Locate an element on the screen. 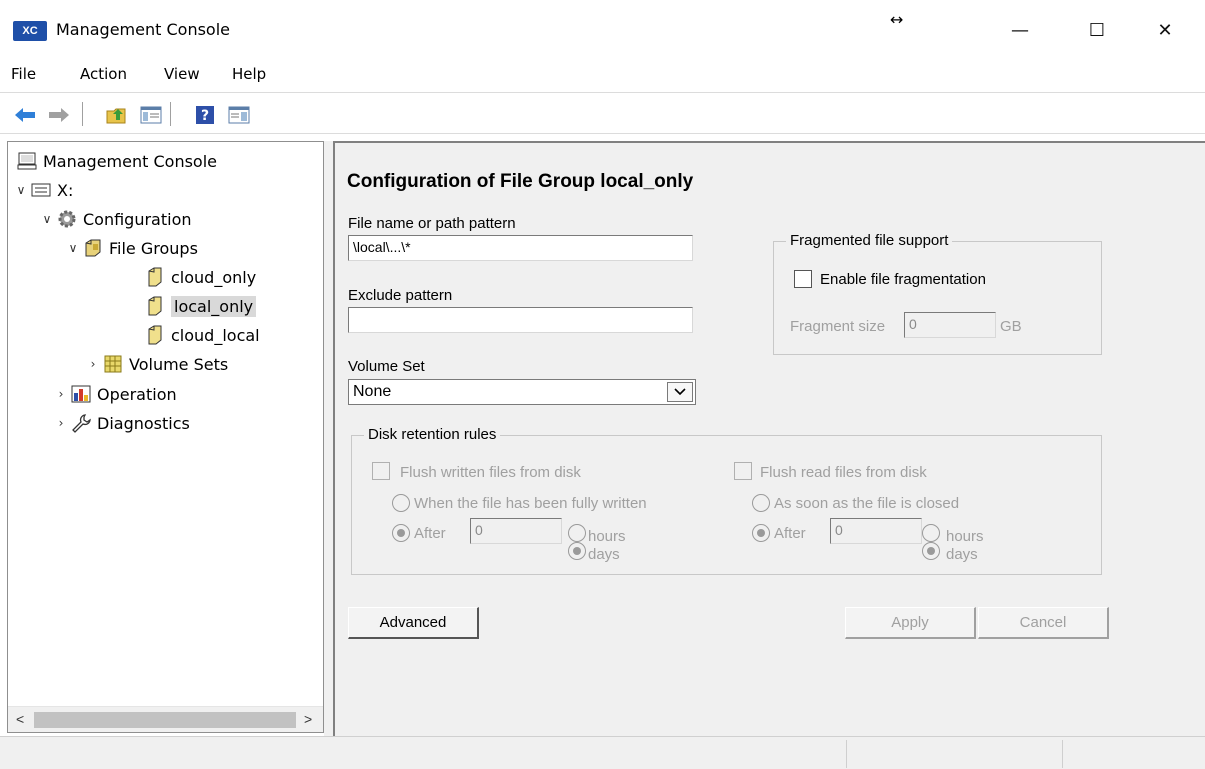 The height and width of the screenshot is (769, 1205). menu-file: File is located at coordinates (23, 74).